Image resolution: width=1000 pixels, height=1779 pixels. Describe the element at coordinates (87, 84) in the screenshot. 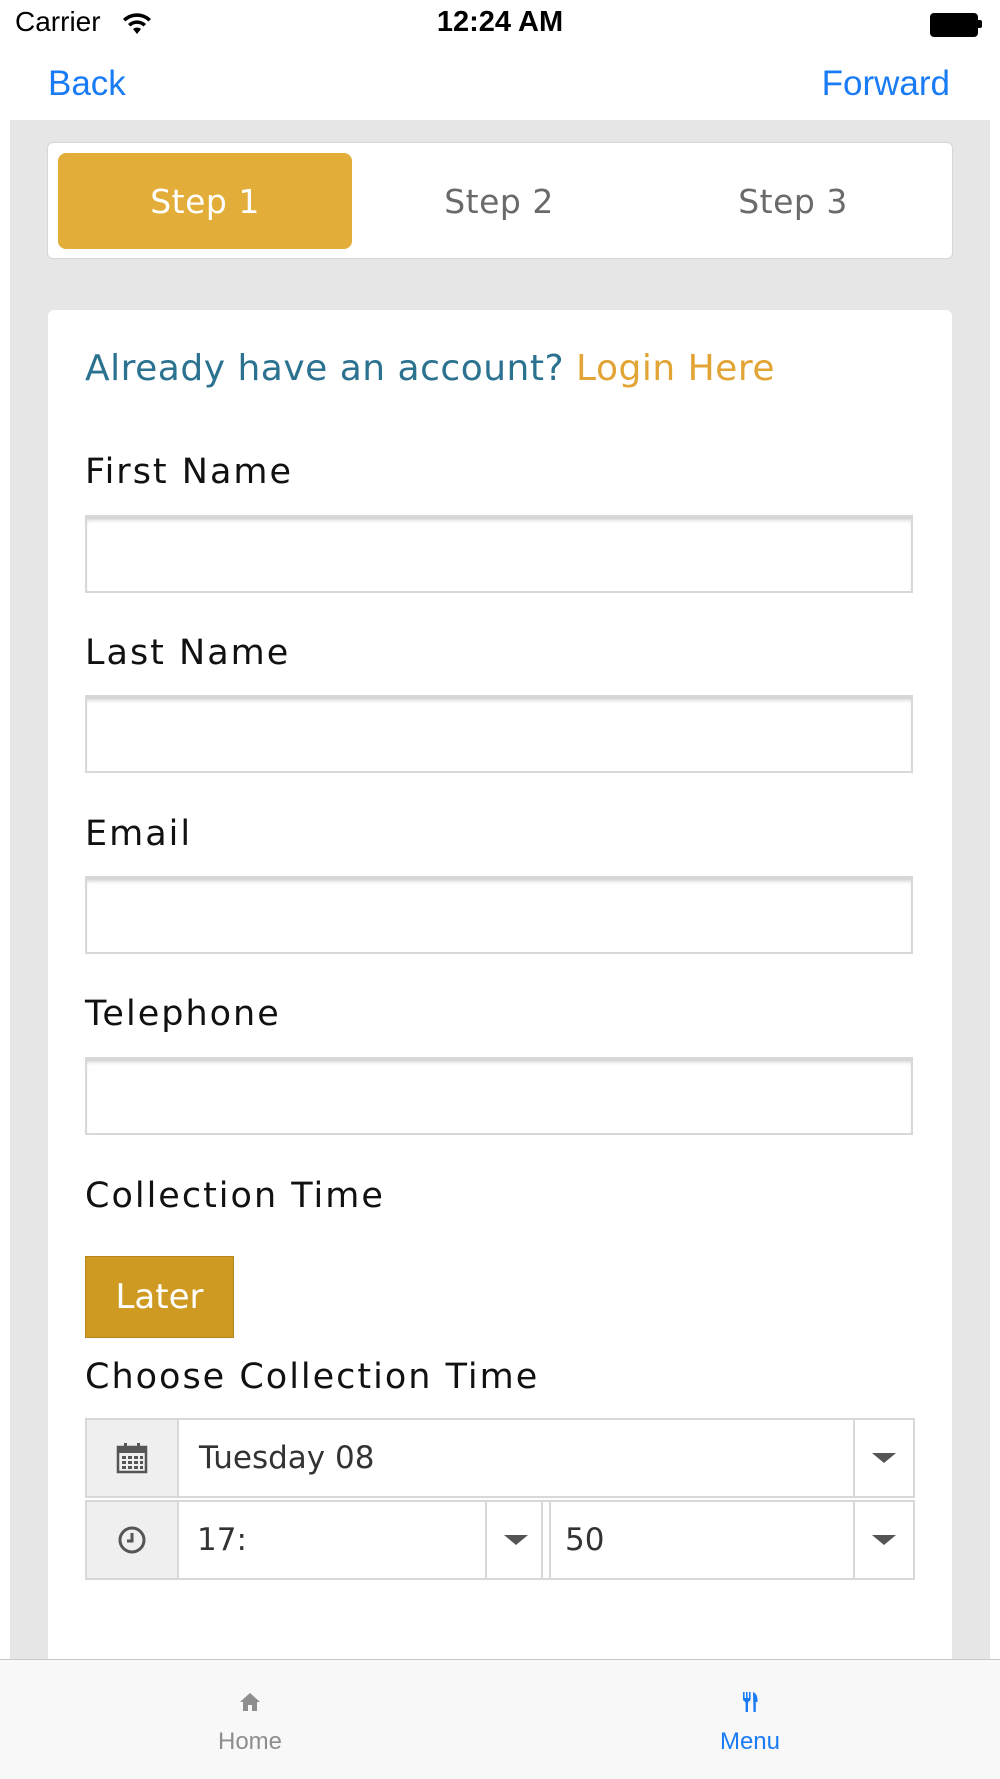

I see `back-button: Back` at that location.